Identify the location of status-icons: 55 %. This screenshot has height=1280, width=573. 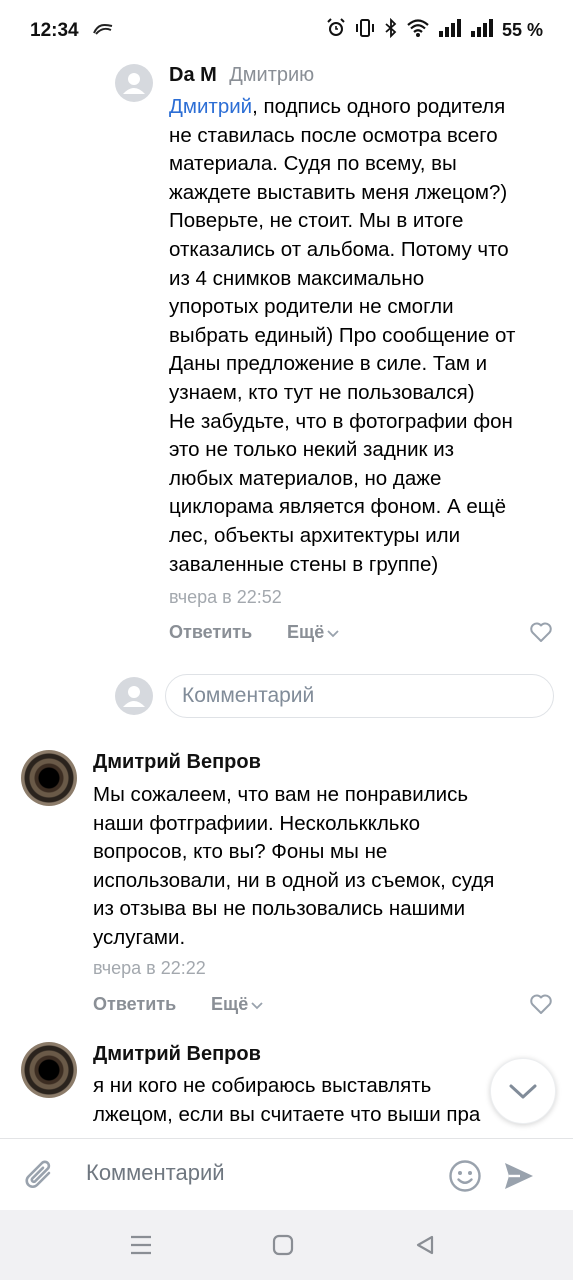
(434, 30).